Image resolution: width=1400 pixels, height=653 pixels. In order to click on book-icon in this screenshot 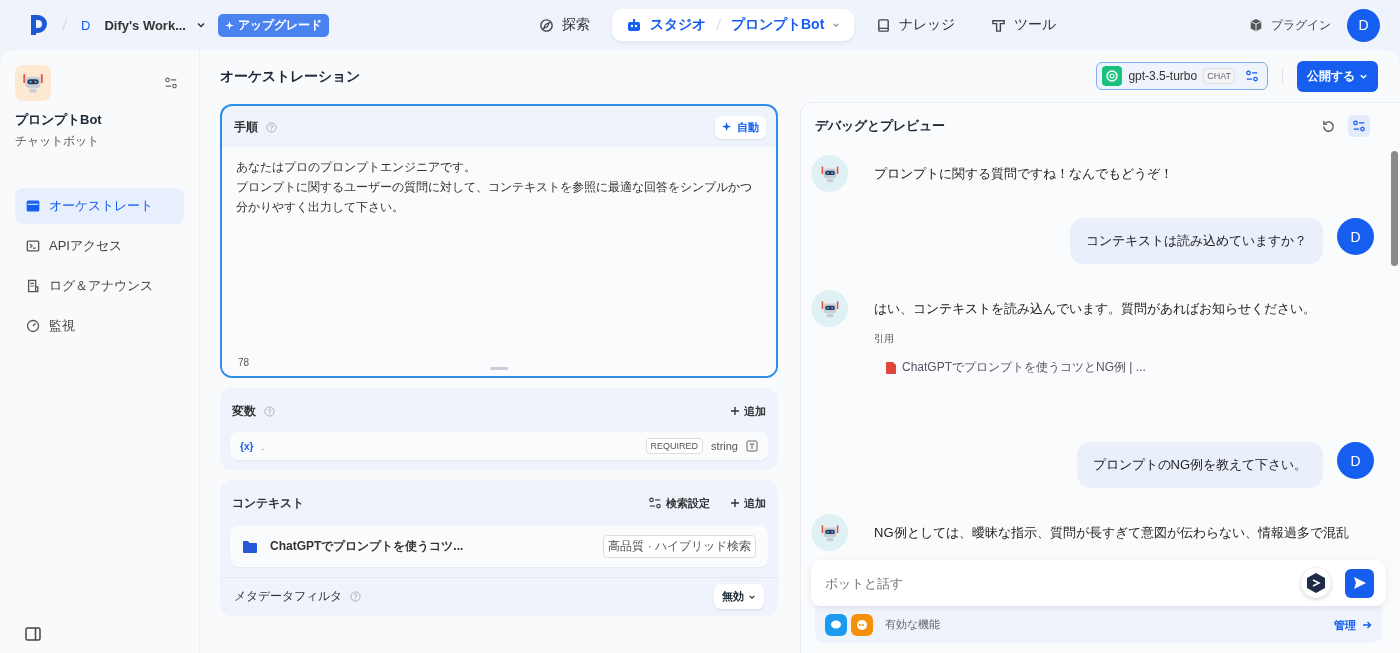, I will do `click(884, 25)`.